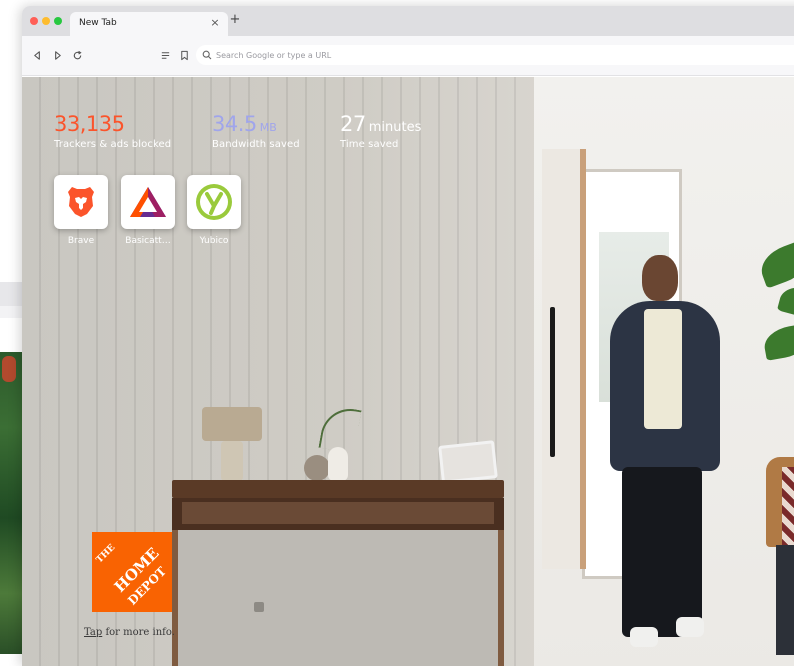  I want to click on stat-bandwidth: 34.5 MB Bandwidth saved, so click(256, 130).